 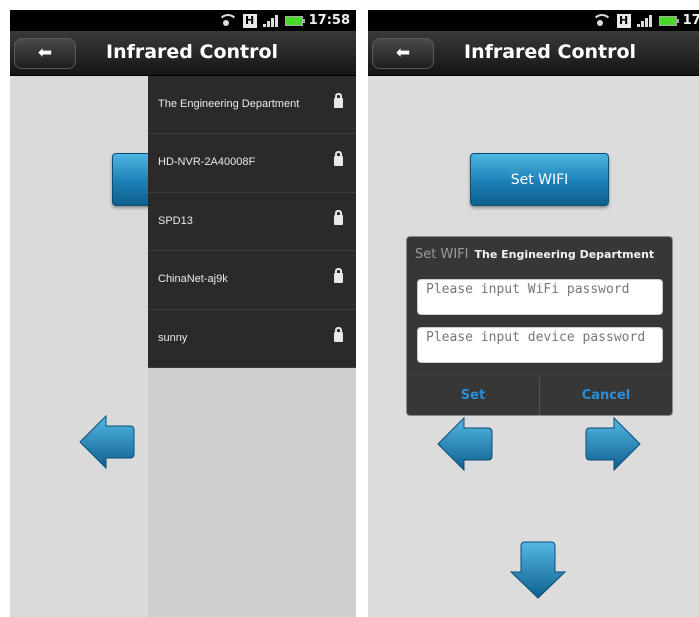 What do you see at coordinates (442, 254) in the screenshot?
I see `dialog-title-label: Set WIFI` at bounding box center [442, 254].